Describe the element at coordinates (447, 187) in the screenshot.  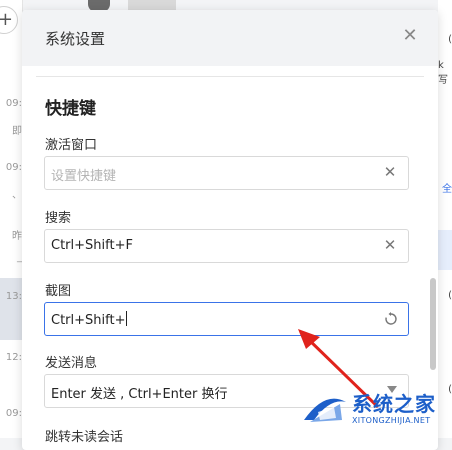
I see `panel-link: 全` at that location.